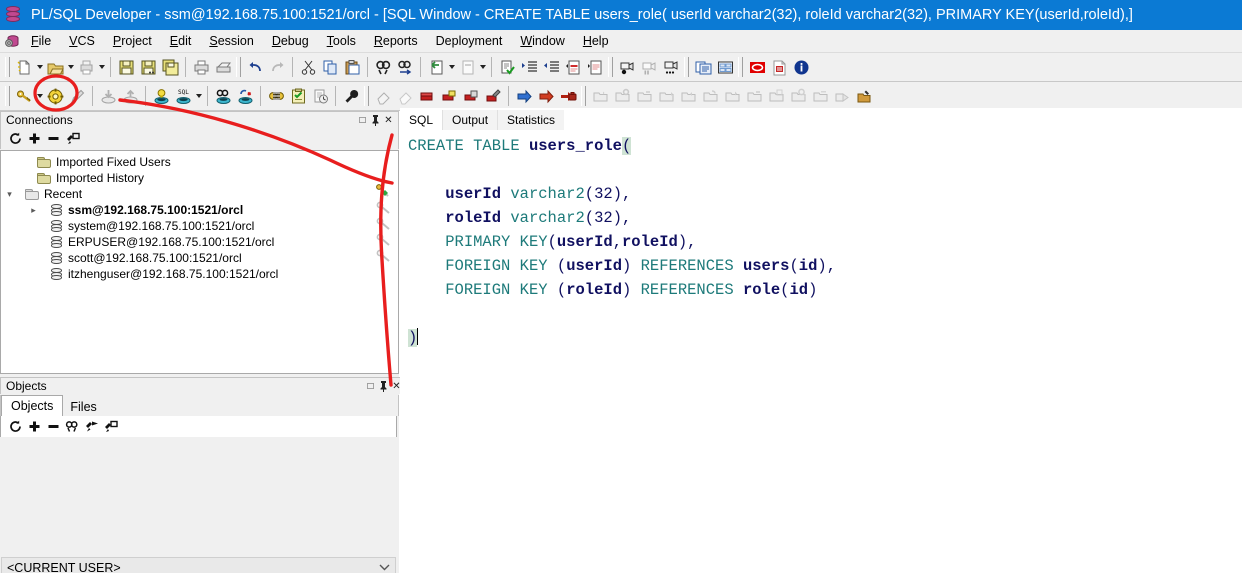  I want to click on step-into-icon, so click(524, 96).